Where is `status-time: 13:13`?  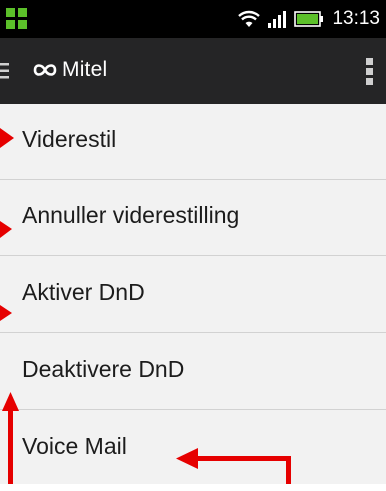 status-time: 13:13 is located at coordinates (356, 18).